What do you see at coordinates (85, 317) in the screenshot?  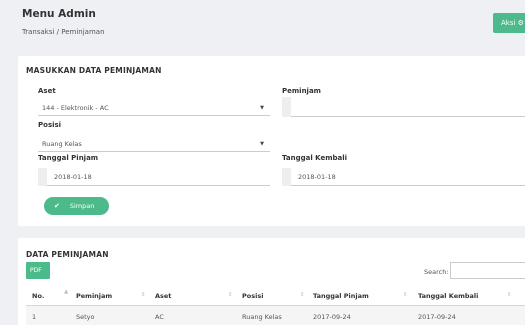 I see `cell-peminjam: Setyo` at bounding box center [85, 317].